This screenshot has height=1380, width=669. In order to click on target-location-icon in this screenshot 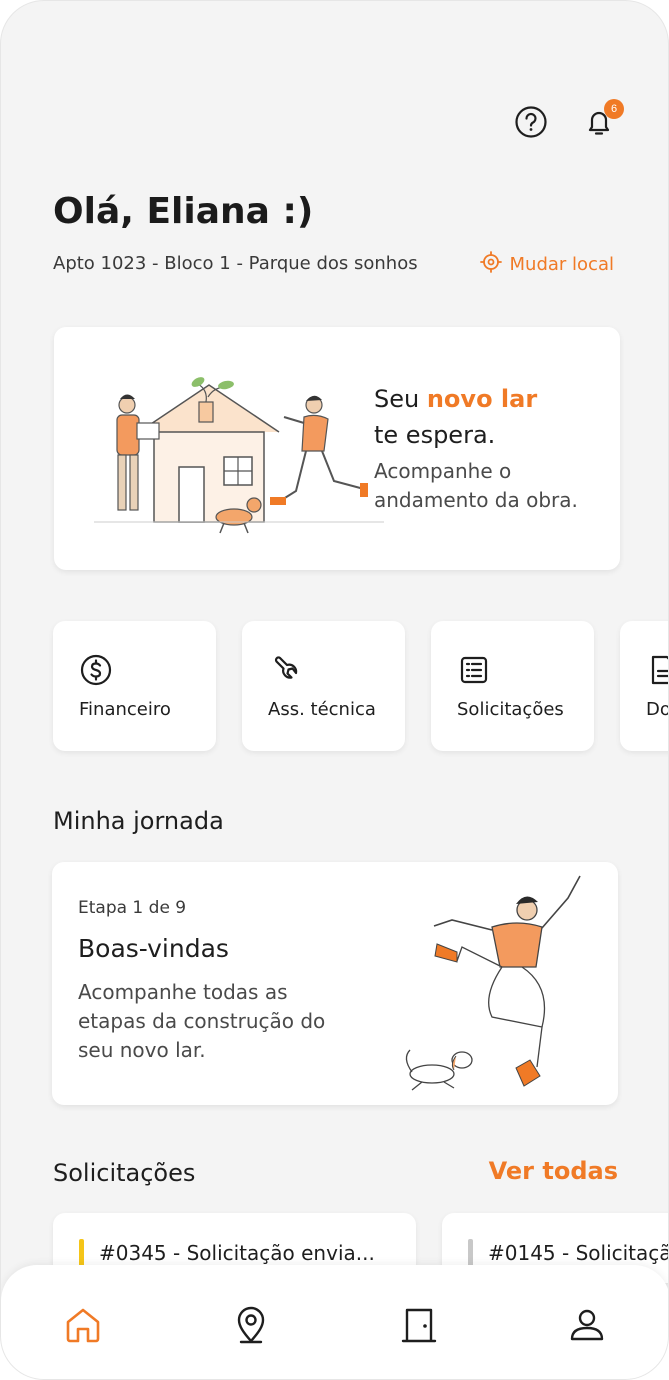, I will do `click(490, 264)`.